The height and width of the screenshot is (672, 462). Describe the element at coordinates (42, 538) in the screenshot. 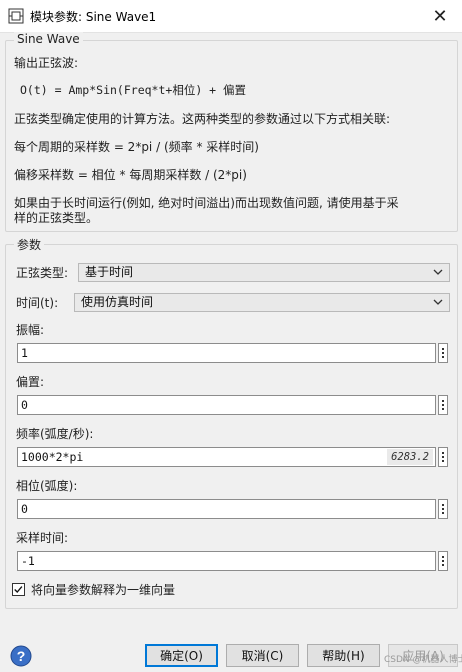

I see `sample-time-label: 采样时间:` at that location.